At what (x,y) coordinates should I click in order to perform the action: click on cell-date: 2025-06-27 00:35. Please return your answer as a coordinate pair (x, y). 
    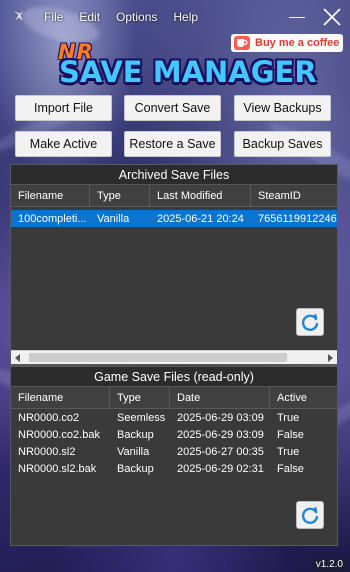
    Looking at the image, I should click on (220, 451).